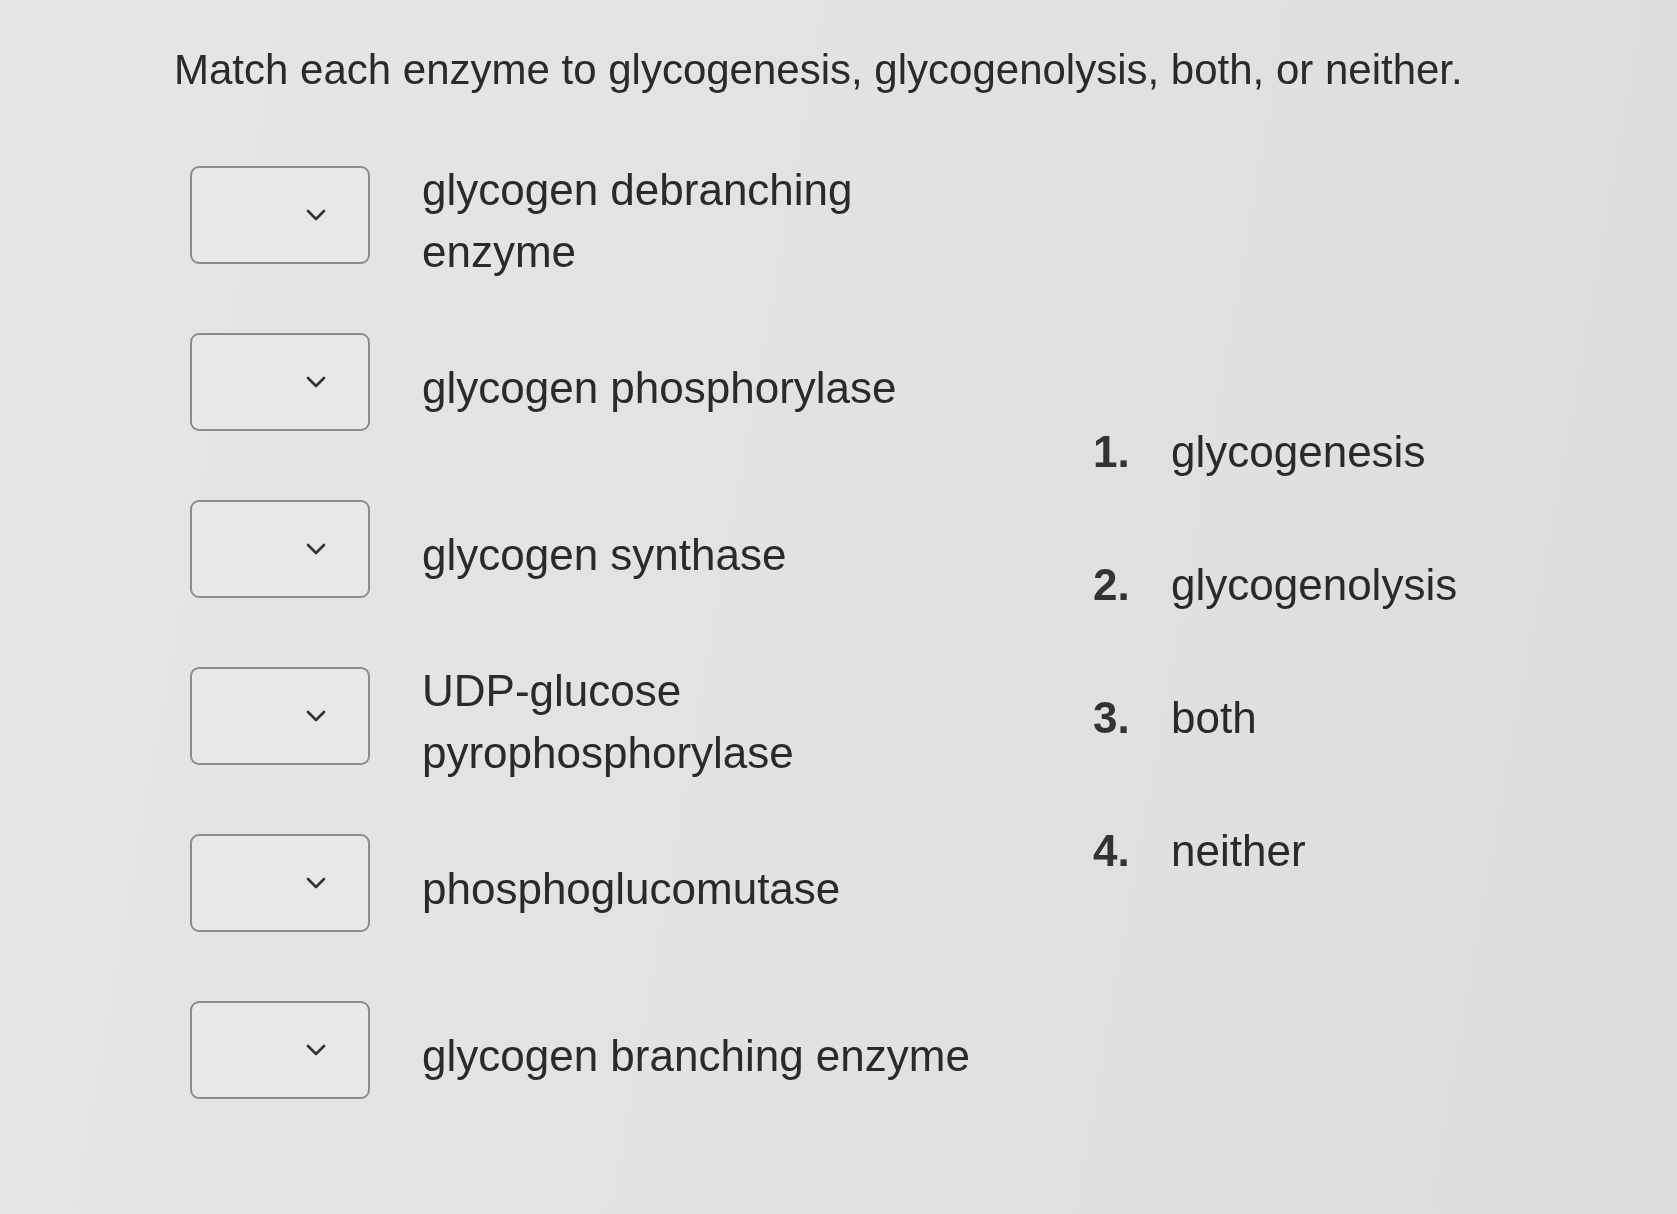  What do you see at coordinates (818, 70) in the screenshot?
I see `question-prompt: Match each enzyme to glycogenesis, glycogenolysis, both, or neither.` at bounding box center [818, 70].